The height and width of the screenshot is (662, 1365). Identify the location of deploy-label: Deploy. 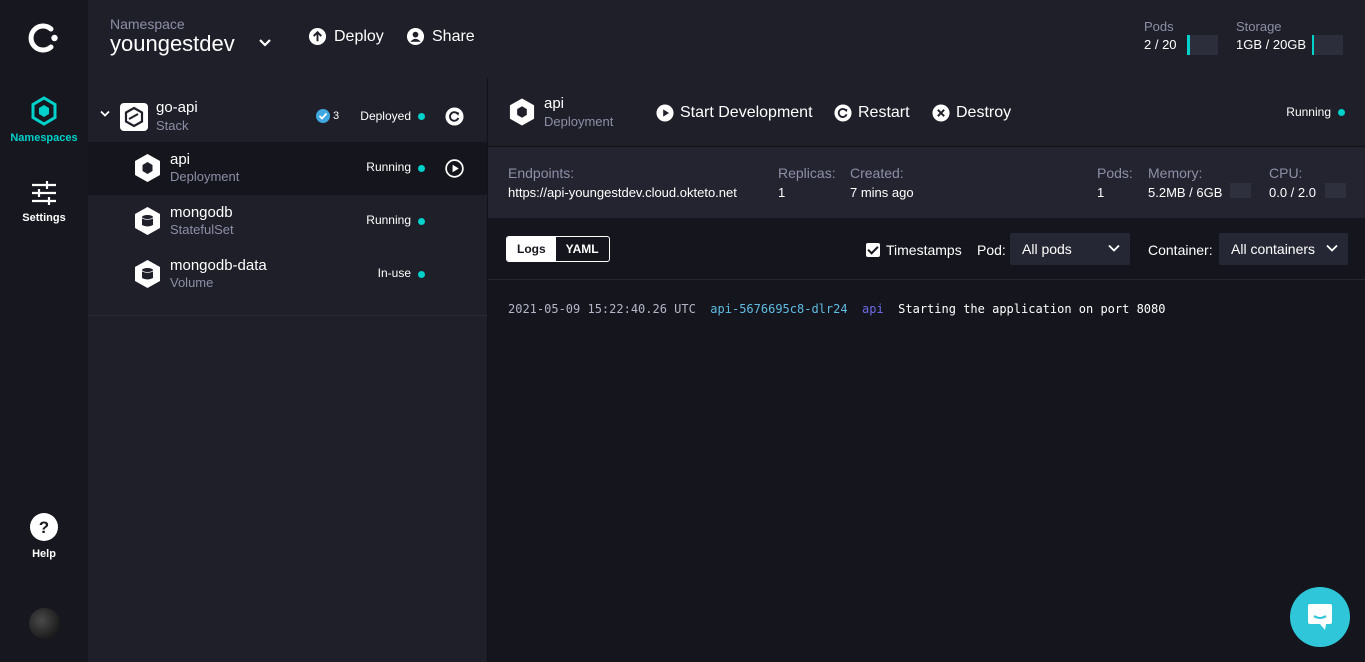
(359, 36).